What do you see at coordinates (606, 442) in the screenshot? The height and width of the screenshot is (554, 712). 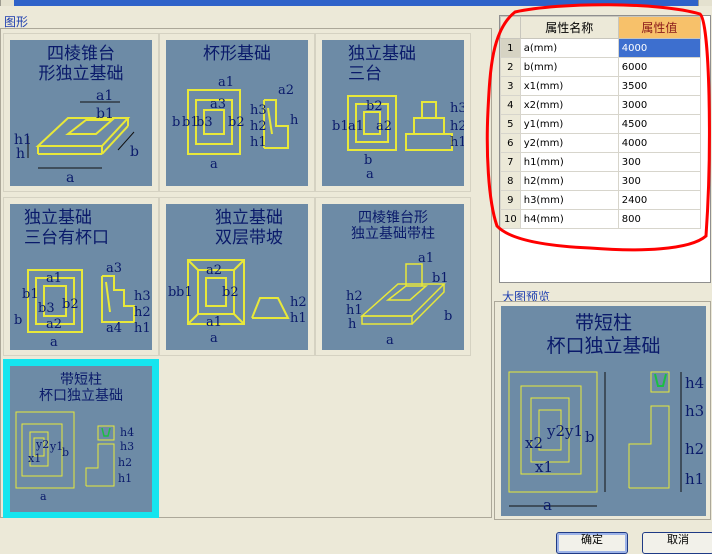 I see `preview-drawing: y2 y1 b x2 x1 a h4 h3 h2 h1` at bounding box center [606, 442].